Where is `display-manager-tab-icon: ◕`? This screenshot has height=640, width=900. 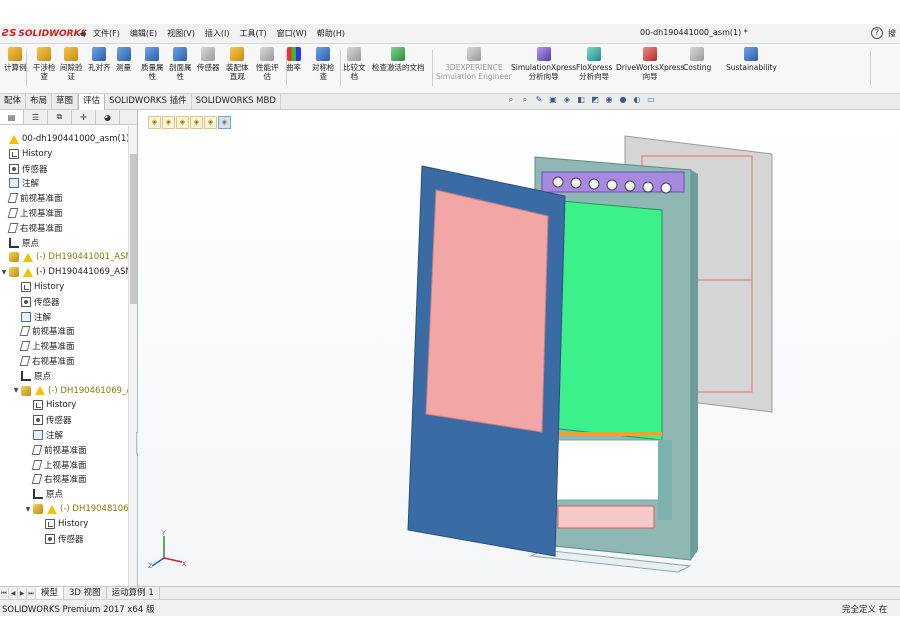
display-manager-tab-icon: ◕ is located at coordinates (108, 117).